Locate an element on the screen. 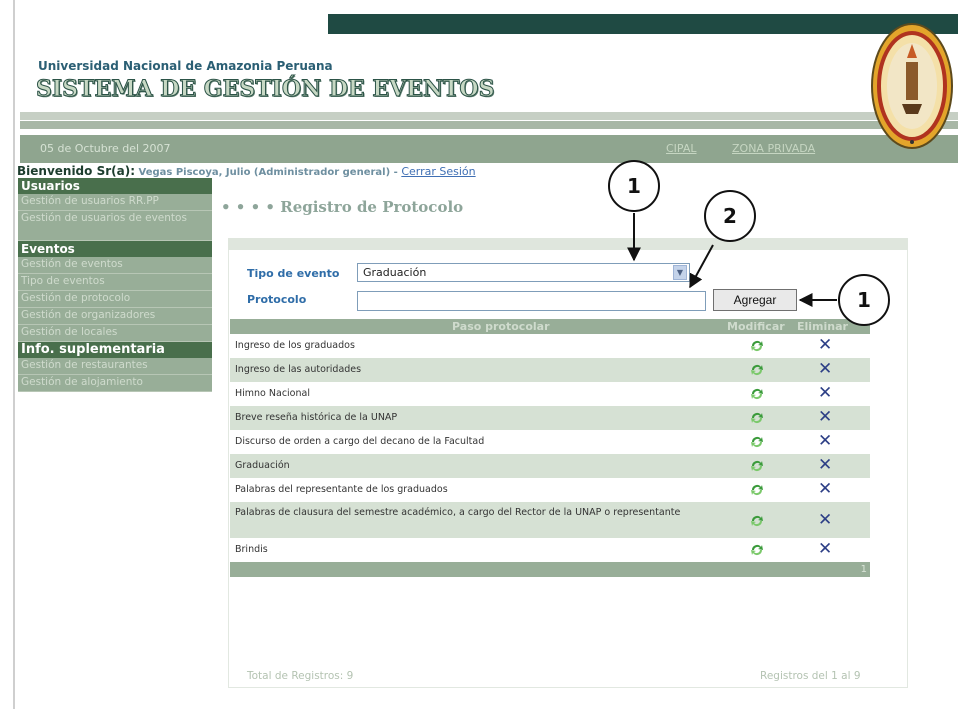  university-seal-icon is located at coordinates (912, 86).